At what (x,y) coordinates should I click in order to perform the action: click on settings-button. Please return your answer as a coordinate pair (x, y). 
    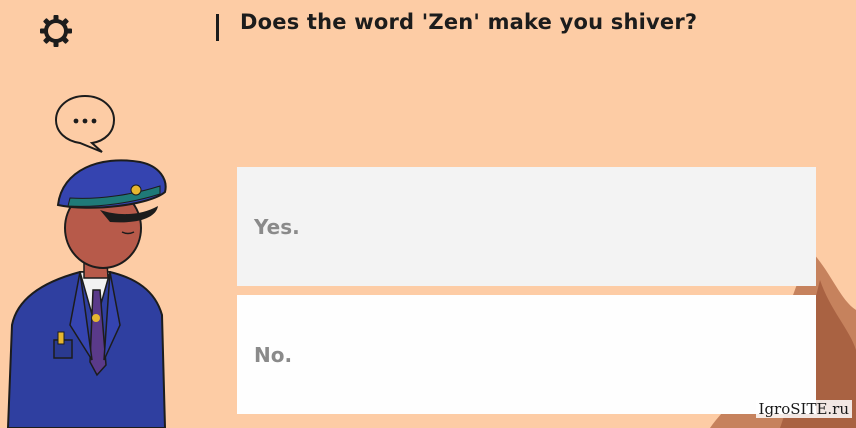
    Looking at the image, I should click on (56, 31).